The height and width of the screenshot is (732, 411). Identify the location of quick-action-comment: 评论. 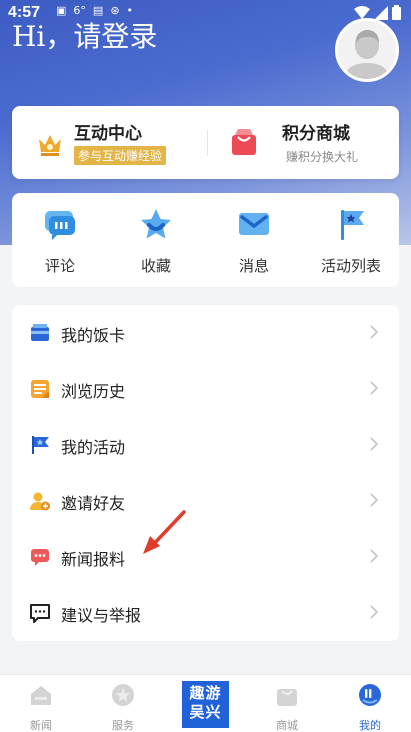
(60, 241).